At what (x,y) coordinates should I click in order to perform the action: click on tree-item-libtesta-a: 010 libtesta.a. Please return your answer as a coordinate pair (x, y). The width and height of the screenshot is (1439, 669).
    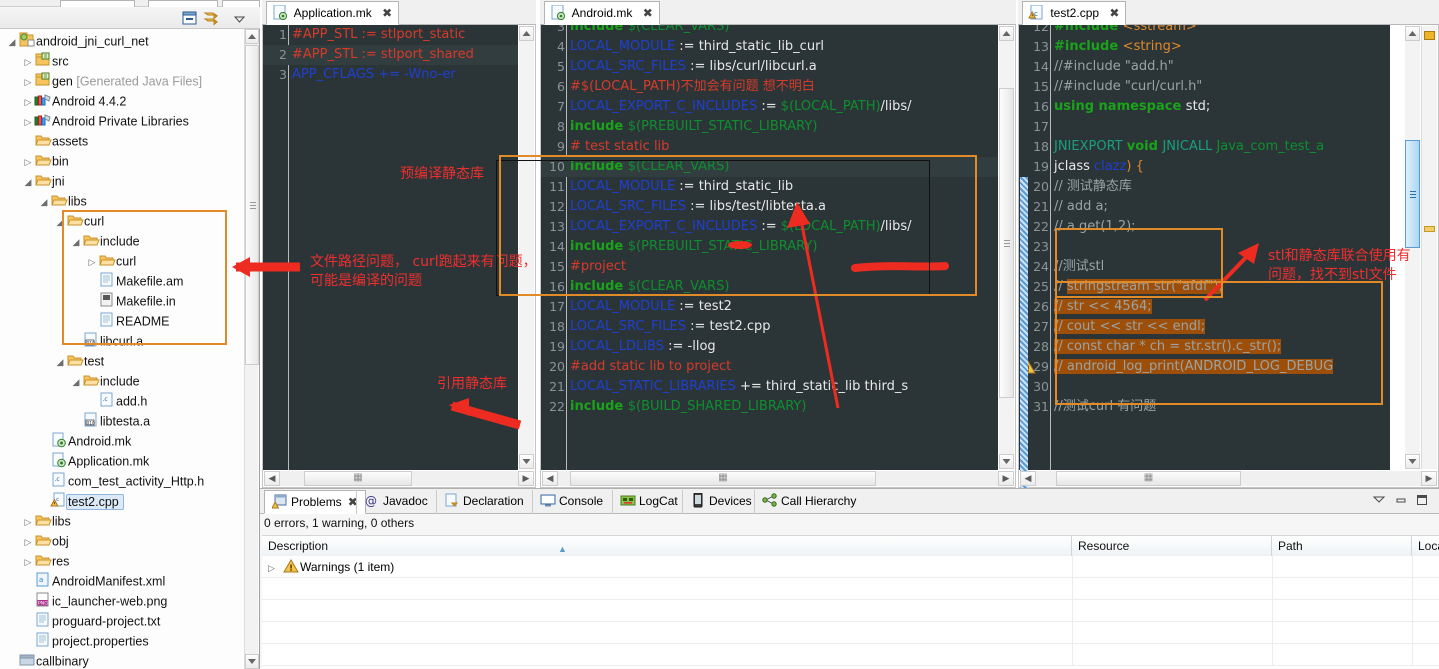
    Looking at the image, I should click on (122, 421).